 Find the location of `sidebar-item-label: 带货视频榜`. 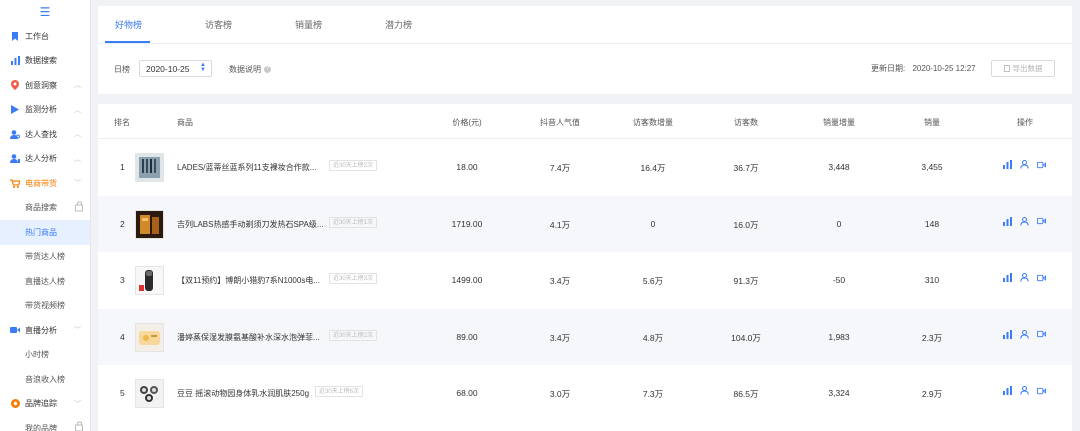

sidebar-item-label: 带货视频榜 is located at coordinates (45, 306).